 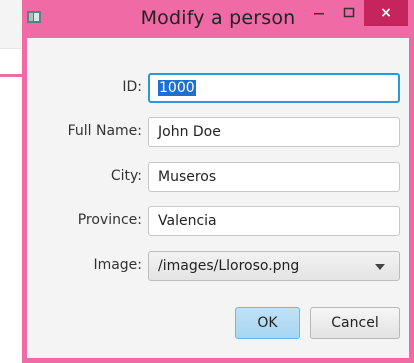 I want to click on id-row: ID: 1000, so click(x=218, y=88).